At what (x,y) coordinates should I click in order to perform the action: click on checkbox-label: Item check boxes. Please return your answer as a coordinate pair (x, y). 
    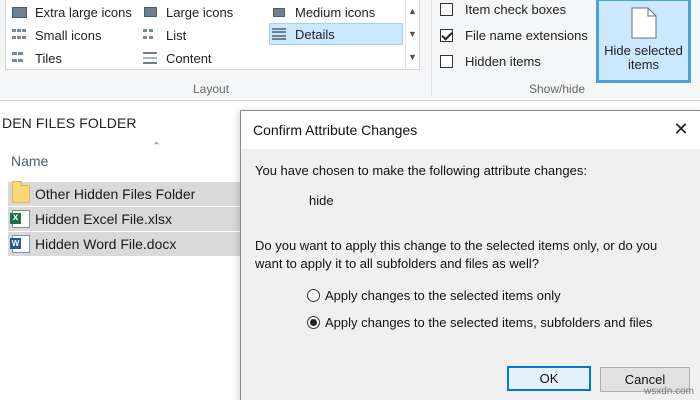
    Looking at the image, I should click on (516, 9).